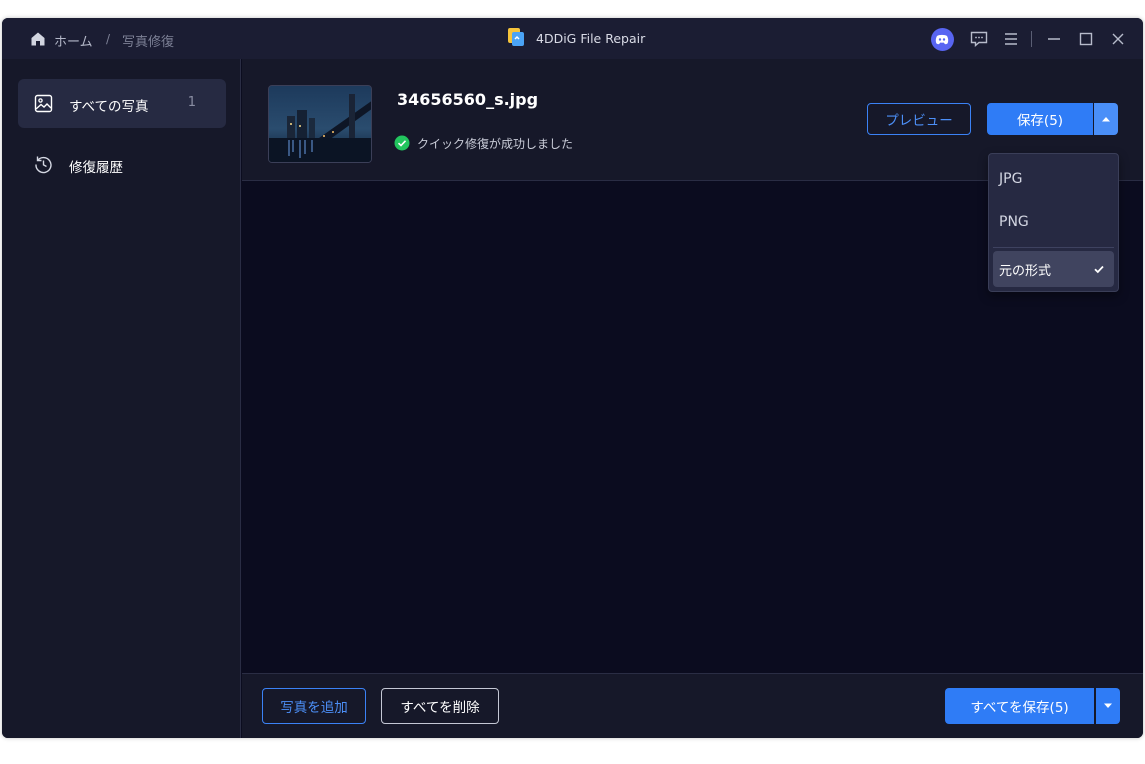 Image resolution: width=1145 pixels, height=764 pixels. I want to click on sidebar-item-label: 修復履歴, so click(96, 168).